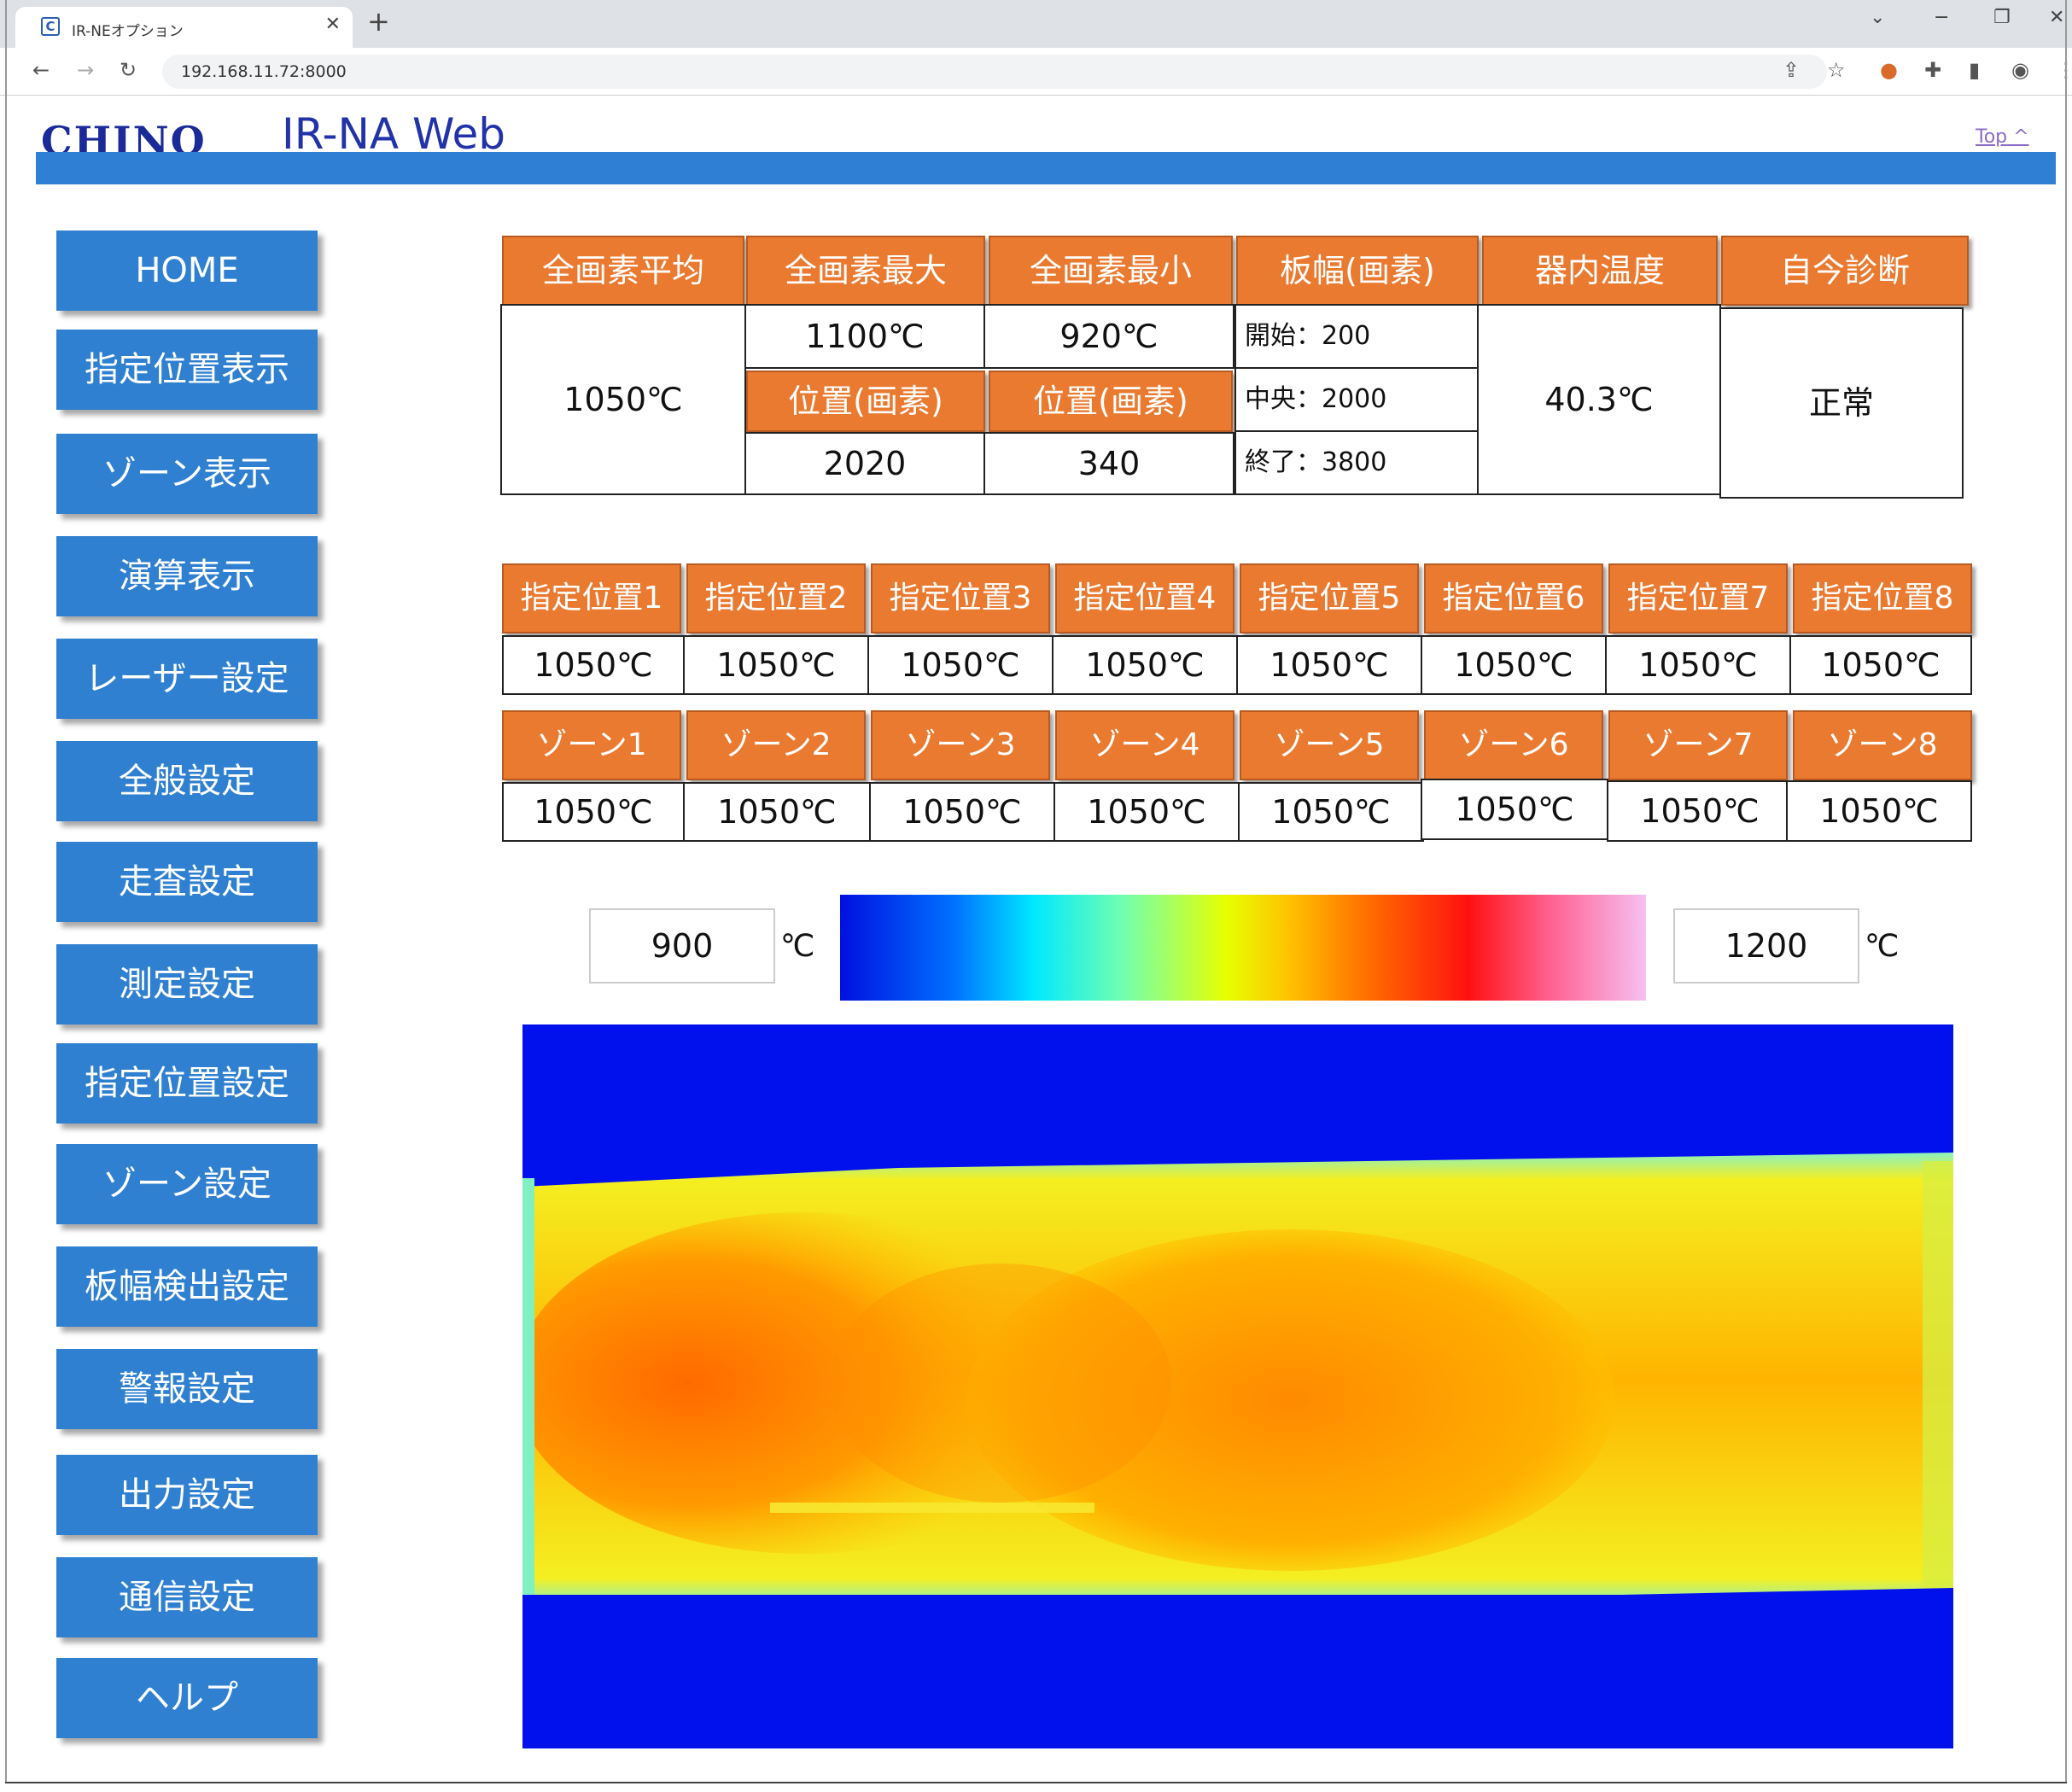 The height and width of the screenshot is (1792, 2072). Describe the element at coordinates (2002, 17) in the screenshot. I see `restore-icon: ❐` at that location.